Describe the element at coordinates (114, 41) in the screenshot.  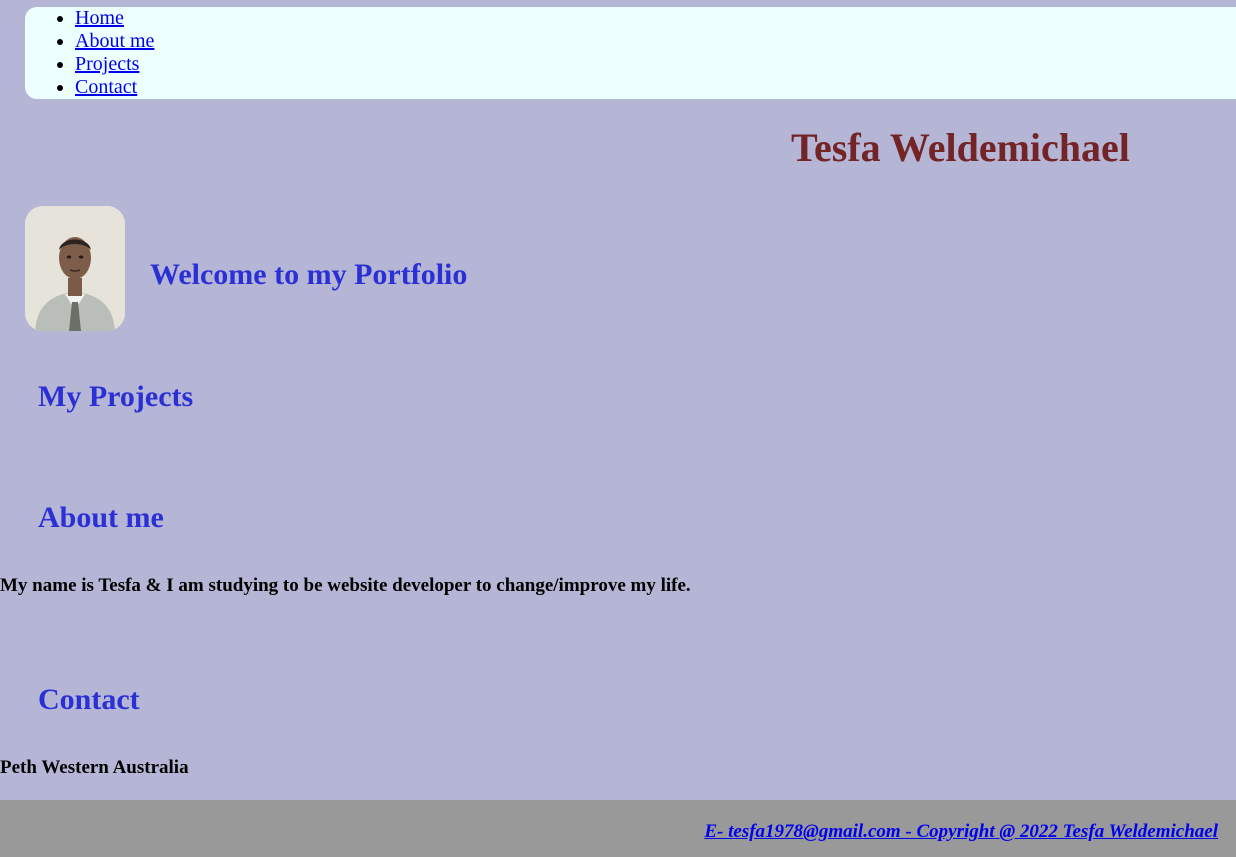
I see `nav-link-about: About me` at that location.